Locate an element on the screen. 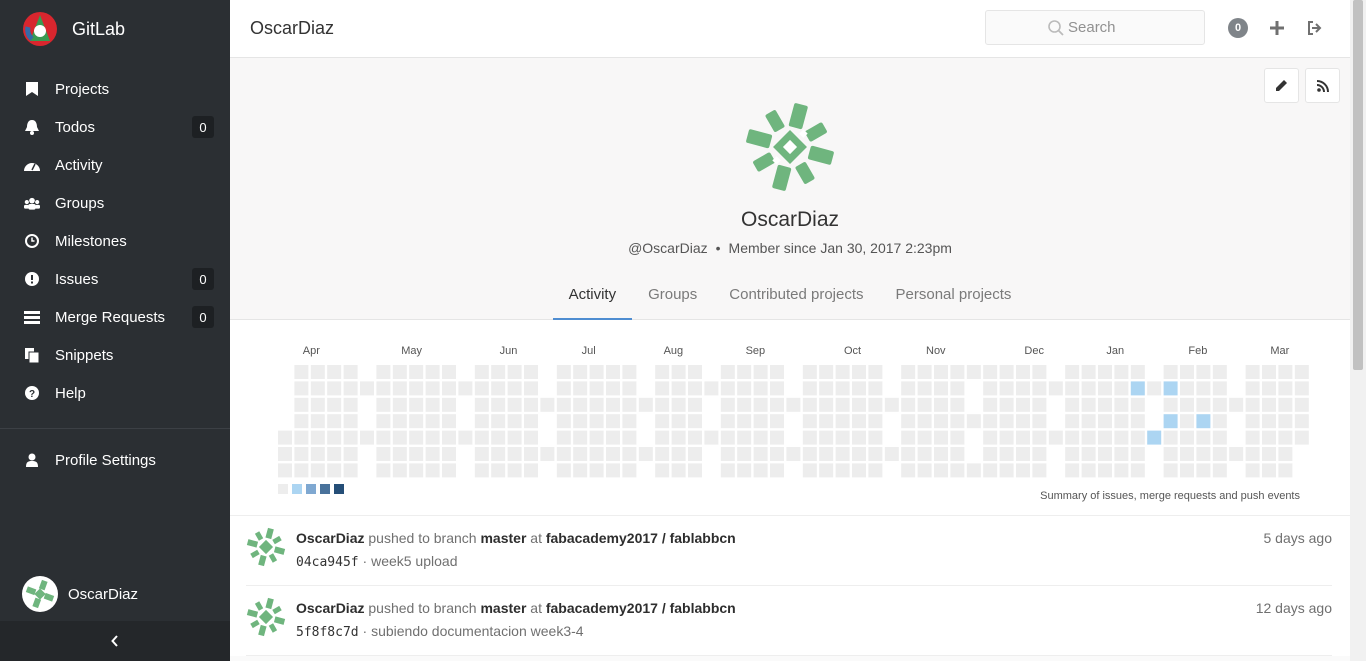 This screenshot has height=661, width=1366. event-author-link: OscarDiaz is located at coordinates (330, 608).